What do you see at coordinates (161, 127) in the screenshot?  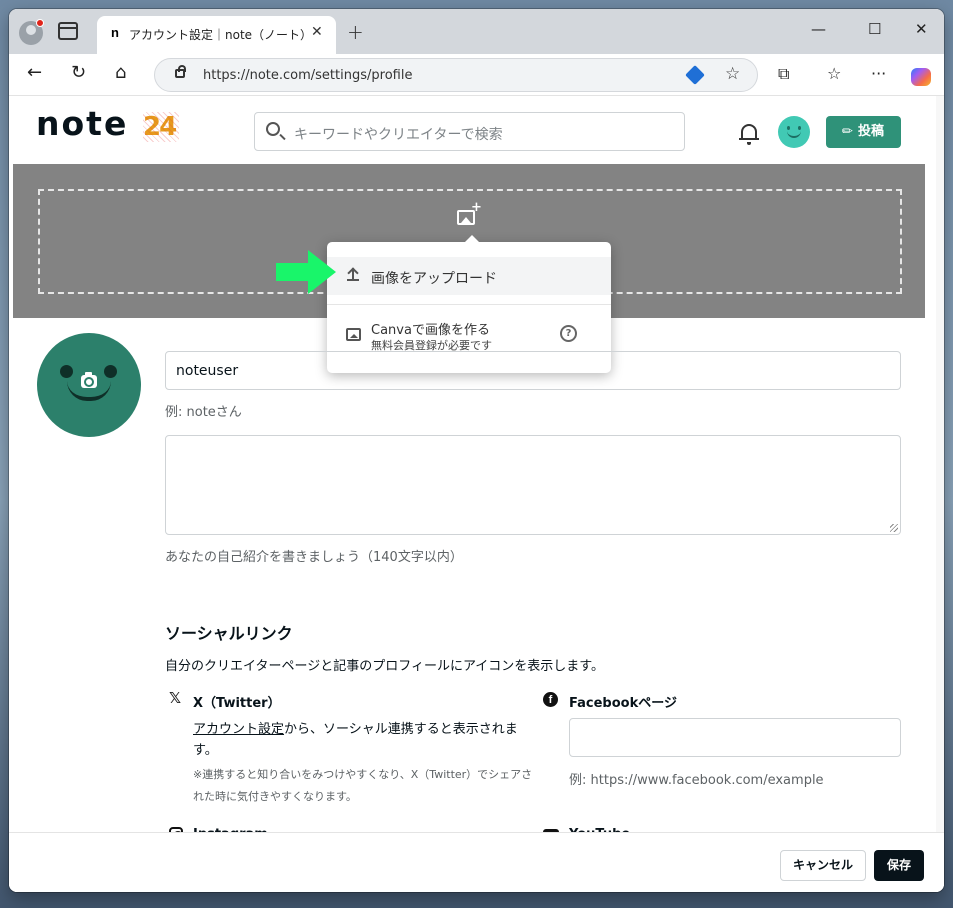 I see `note-24-badge: 24` at bounding box center [161, 127].